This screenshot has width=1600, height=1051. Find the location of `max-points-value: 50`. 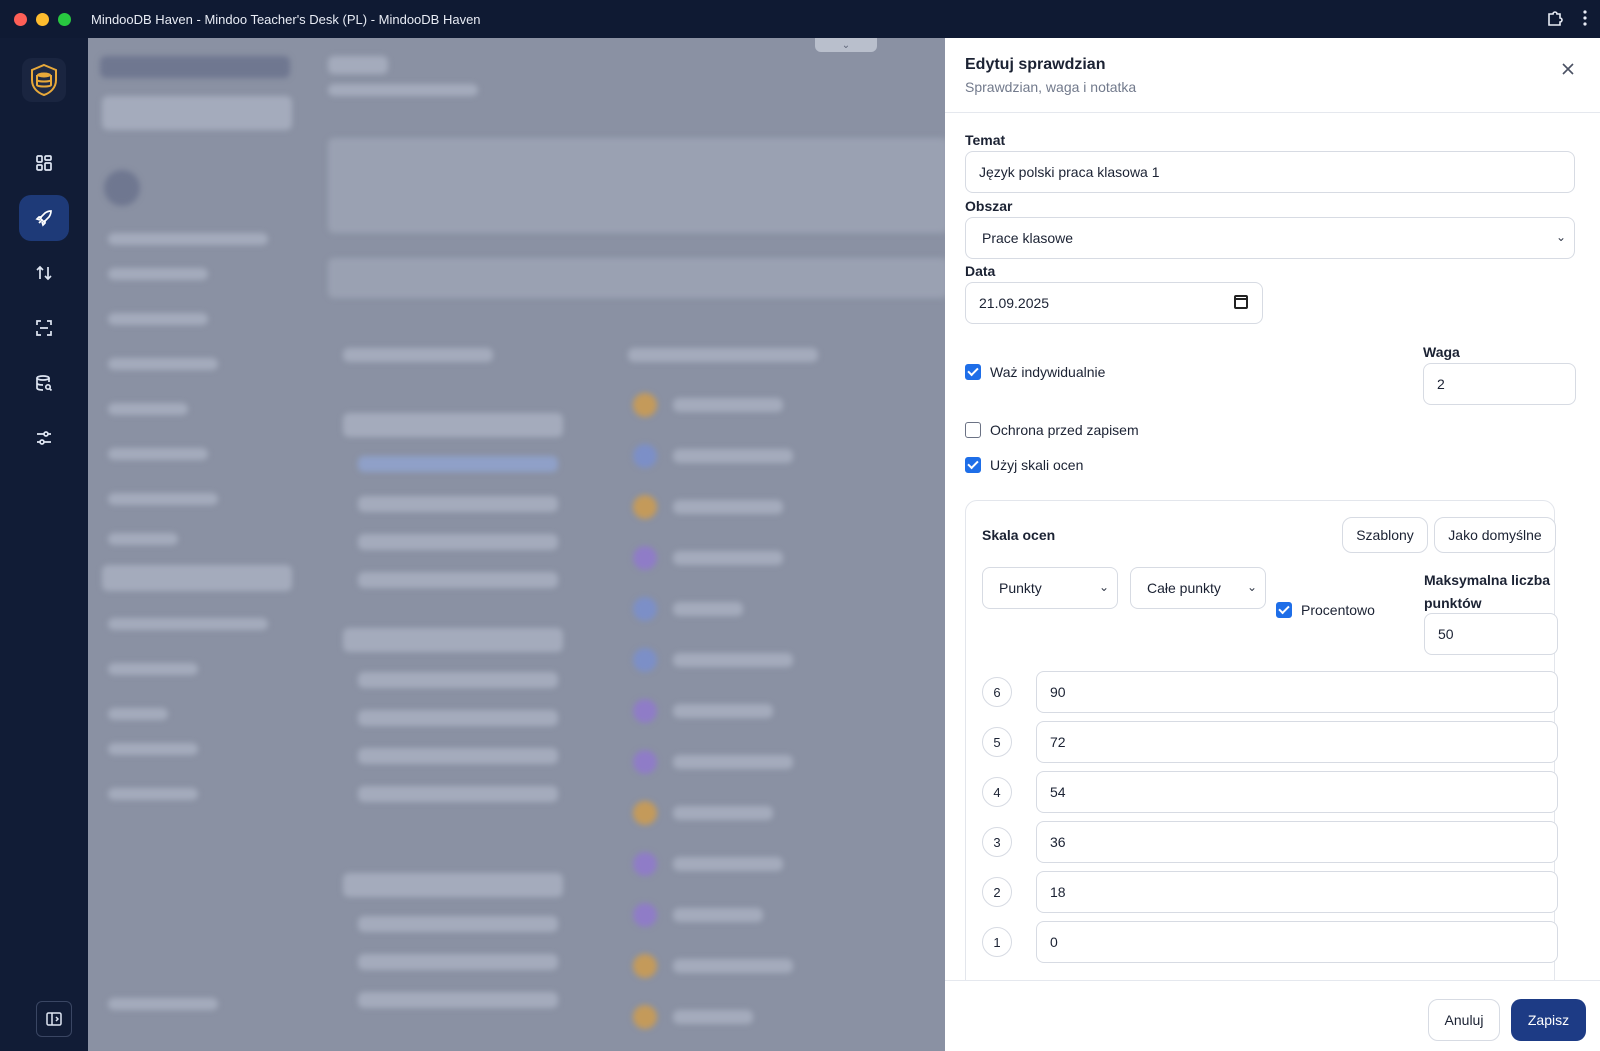

max-points-value: 50 is located at coordinates (1446, 634).